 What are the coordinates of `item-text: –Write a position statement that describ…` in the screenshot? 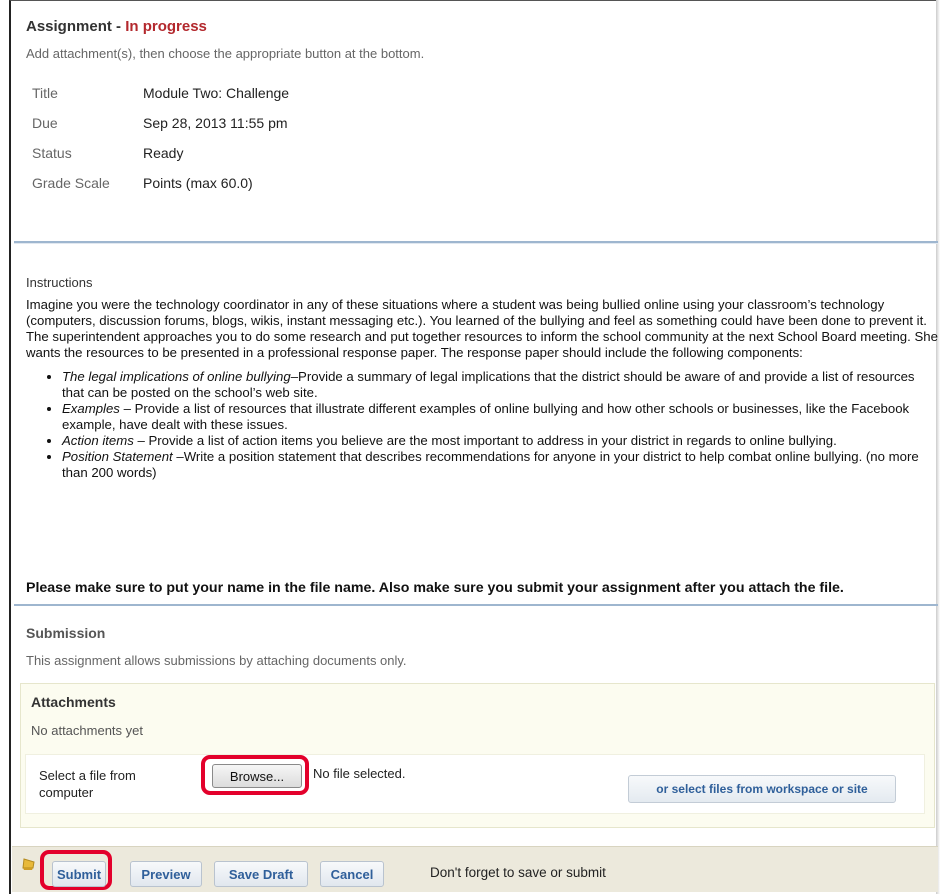 It's located at (490, 464).